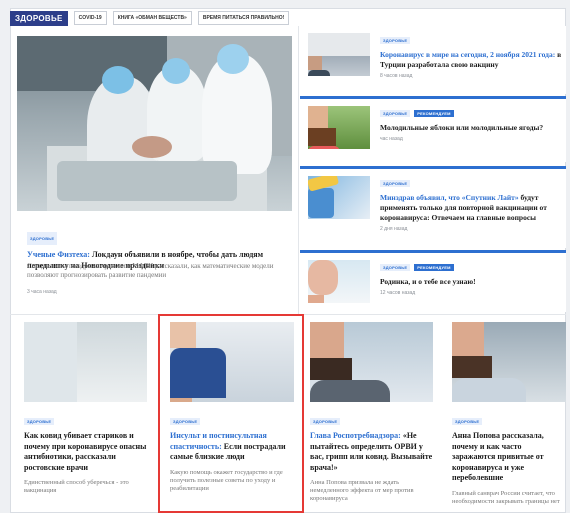  I want to click on lead-title-link: Ученые Физтеха:, so click(58, 254).